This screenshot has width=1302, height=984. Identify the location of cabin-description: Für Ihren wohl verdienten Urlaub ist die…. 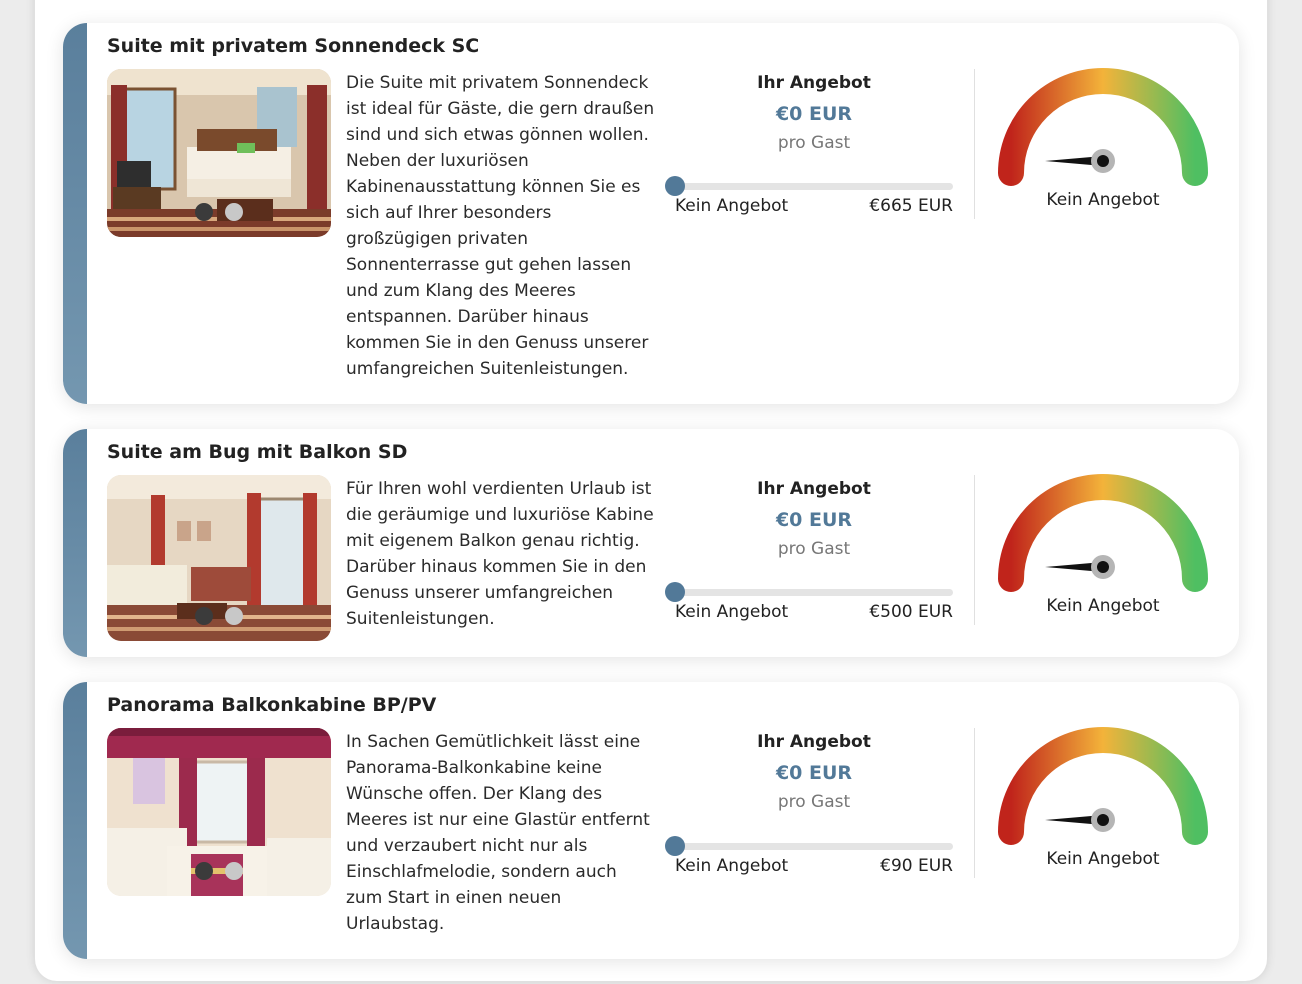
(500, 554).